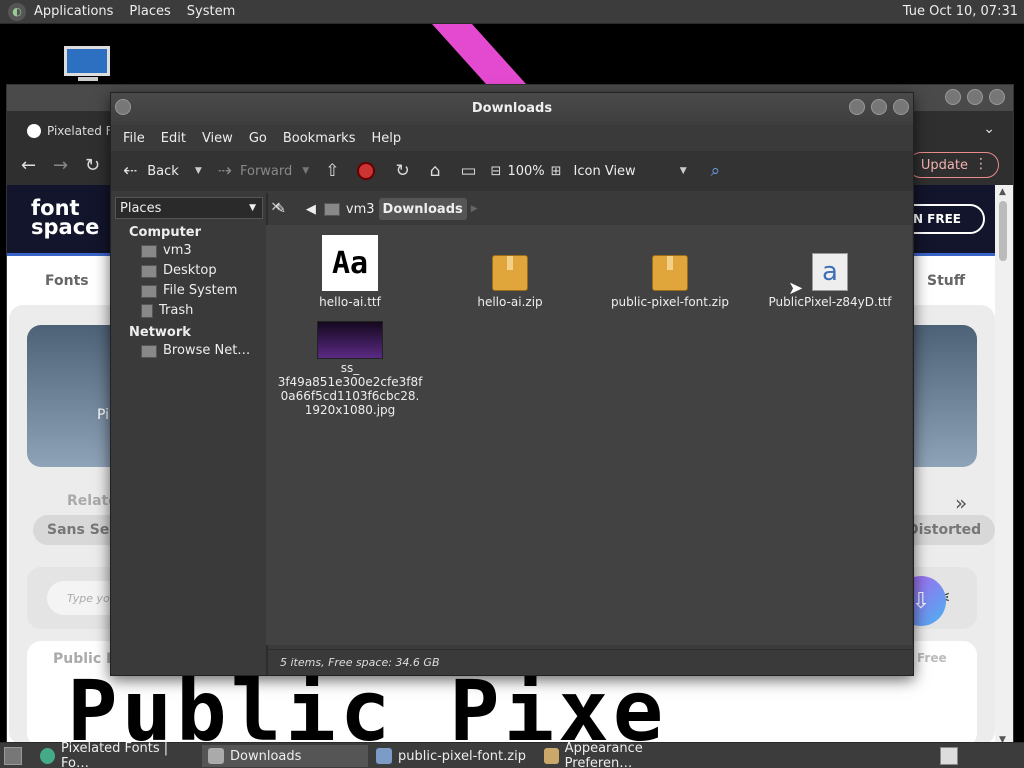  I want to click on font-sample-text: Public Pixe, so click(367, 704).